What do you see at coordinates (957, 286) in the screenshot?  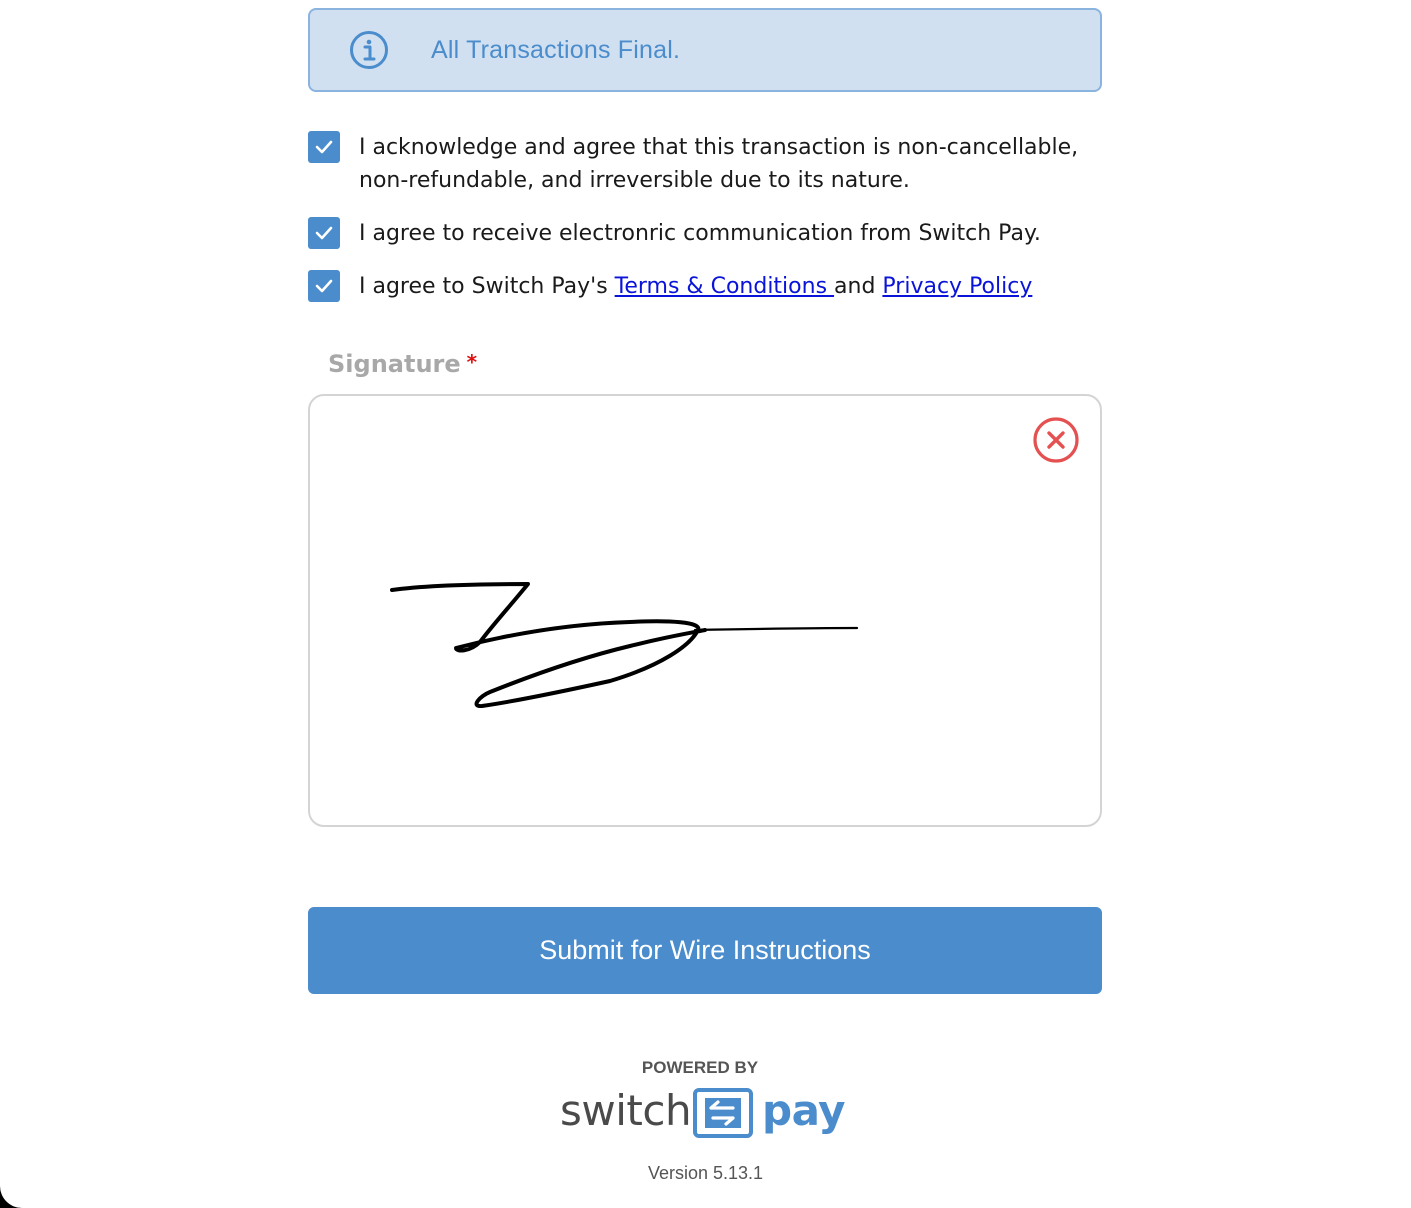 I see `privacy-policy-link: Privacy Policy` at bounding box center [957, 286].